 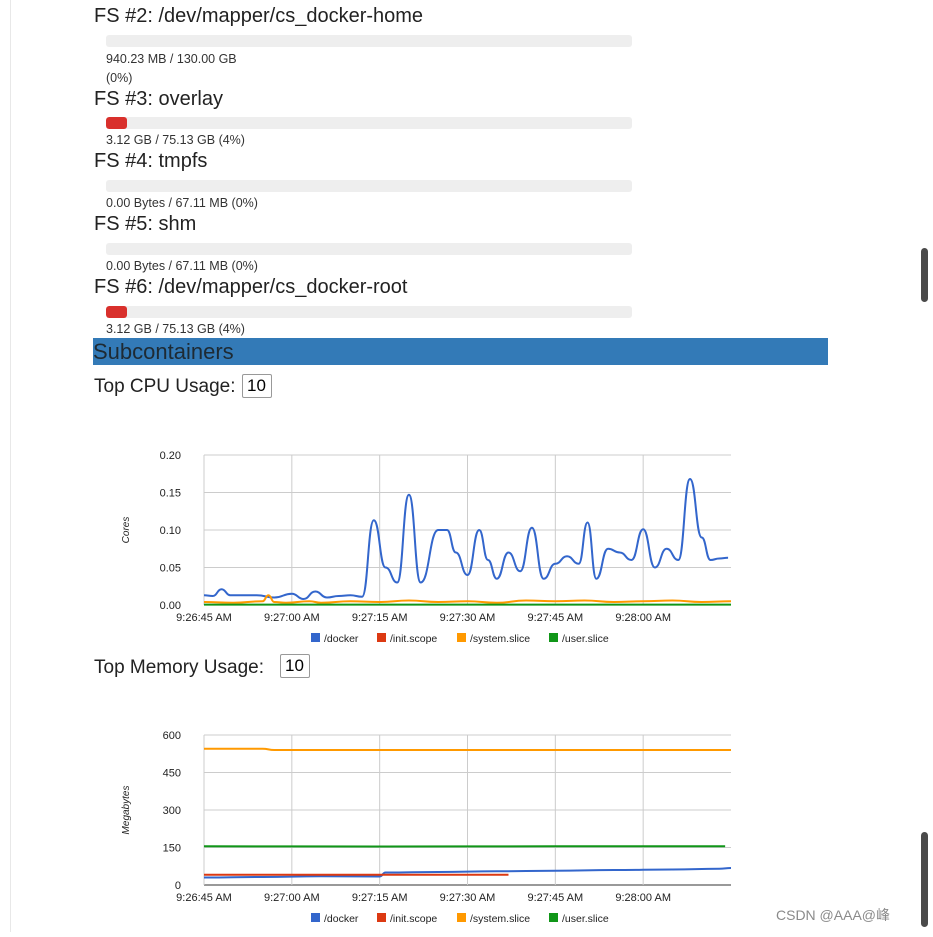 What do you see at coordinates (257, 386) in the screenshot?
I see `top-cpu-input` at bounding box center [257, 386].